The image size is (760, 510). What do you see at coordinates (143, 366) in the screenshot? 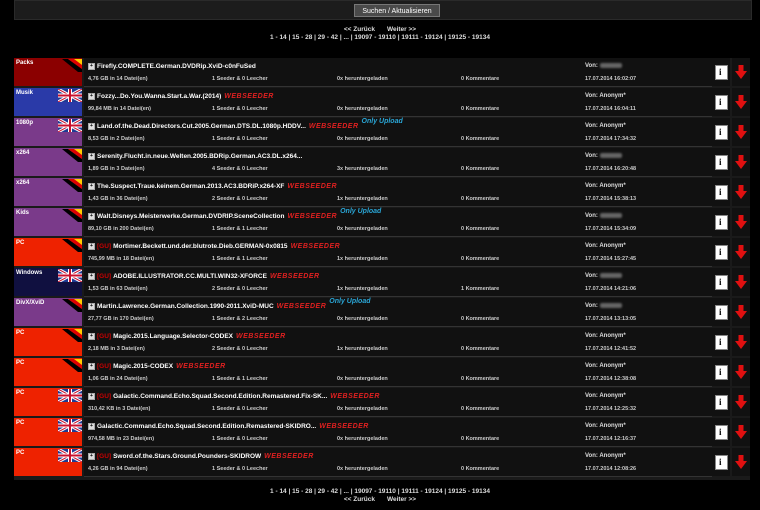
I see `torrent-title-link: Magic.2015-CODEX` at bounding box center [143, 366].